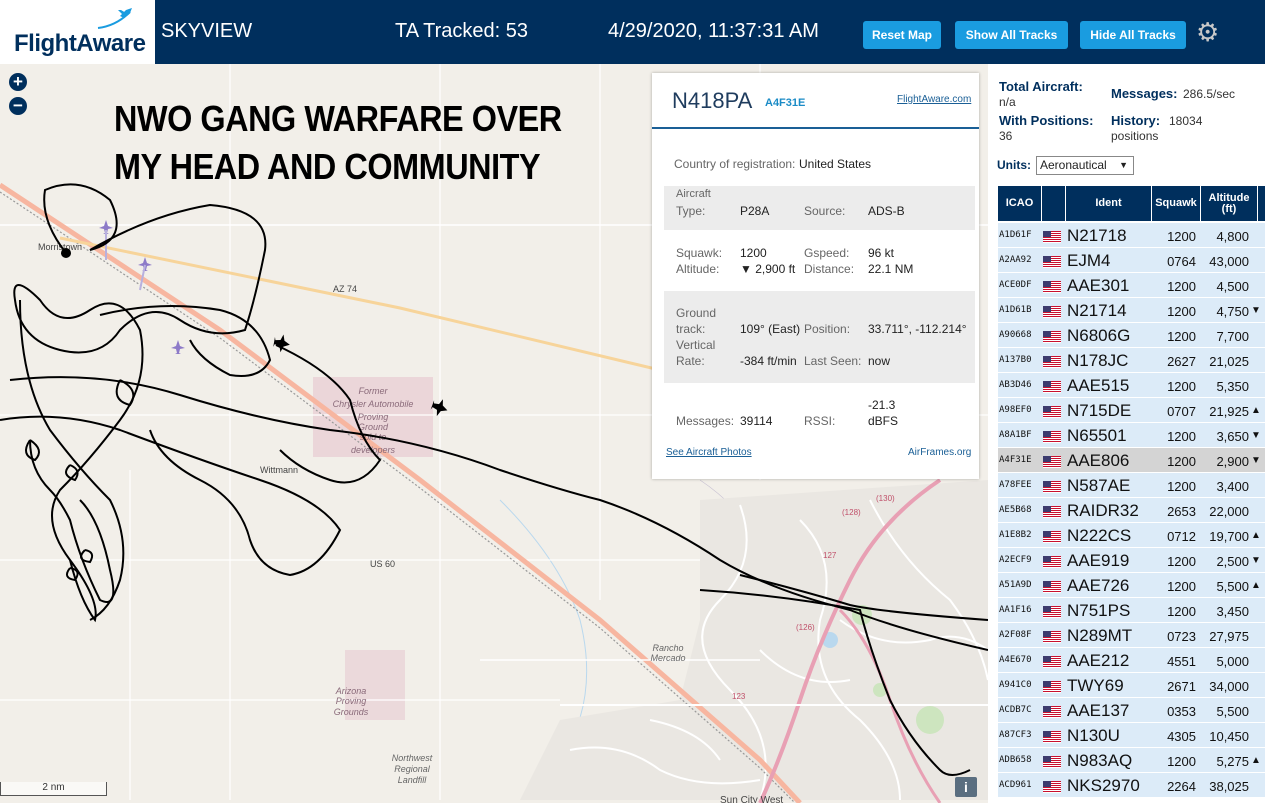 The height and width of the screenshot is (803, 1265). What do you see at coordinates (1229, 636) in the screenshot?
I see `row-altitude: 27,975` at bounding box center [1229, 636].